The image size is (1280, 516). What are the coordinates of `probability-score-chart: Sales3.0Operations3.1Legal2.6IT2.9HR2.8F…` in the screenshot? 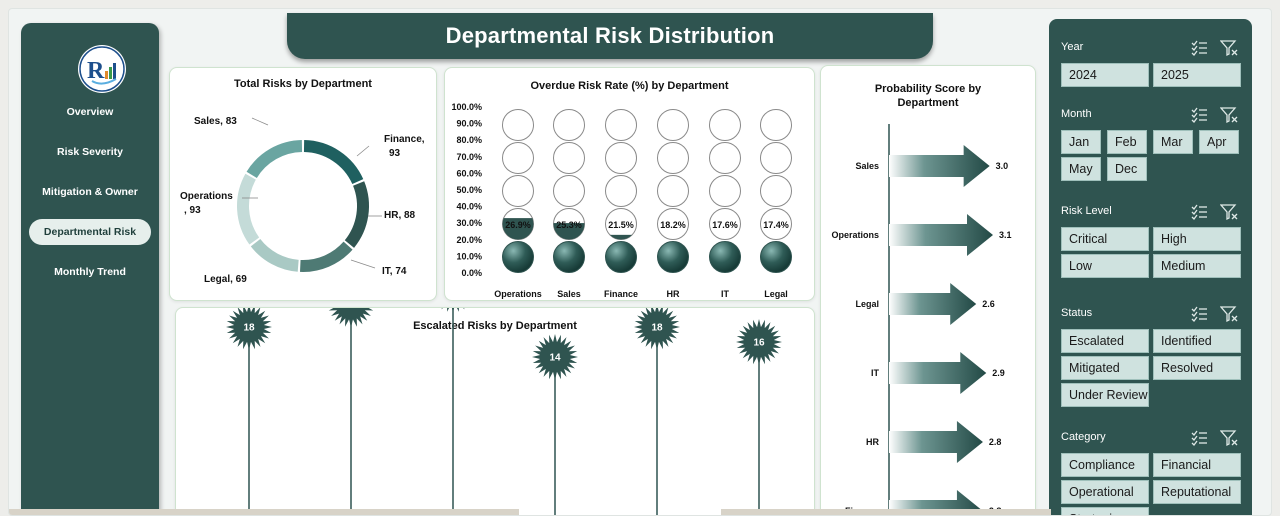 It's located at (921, 319).